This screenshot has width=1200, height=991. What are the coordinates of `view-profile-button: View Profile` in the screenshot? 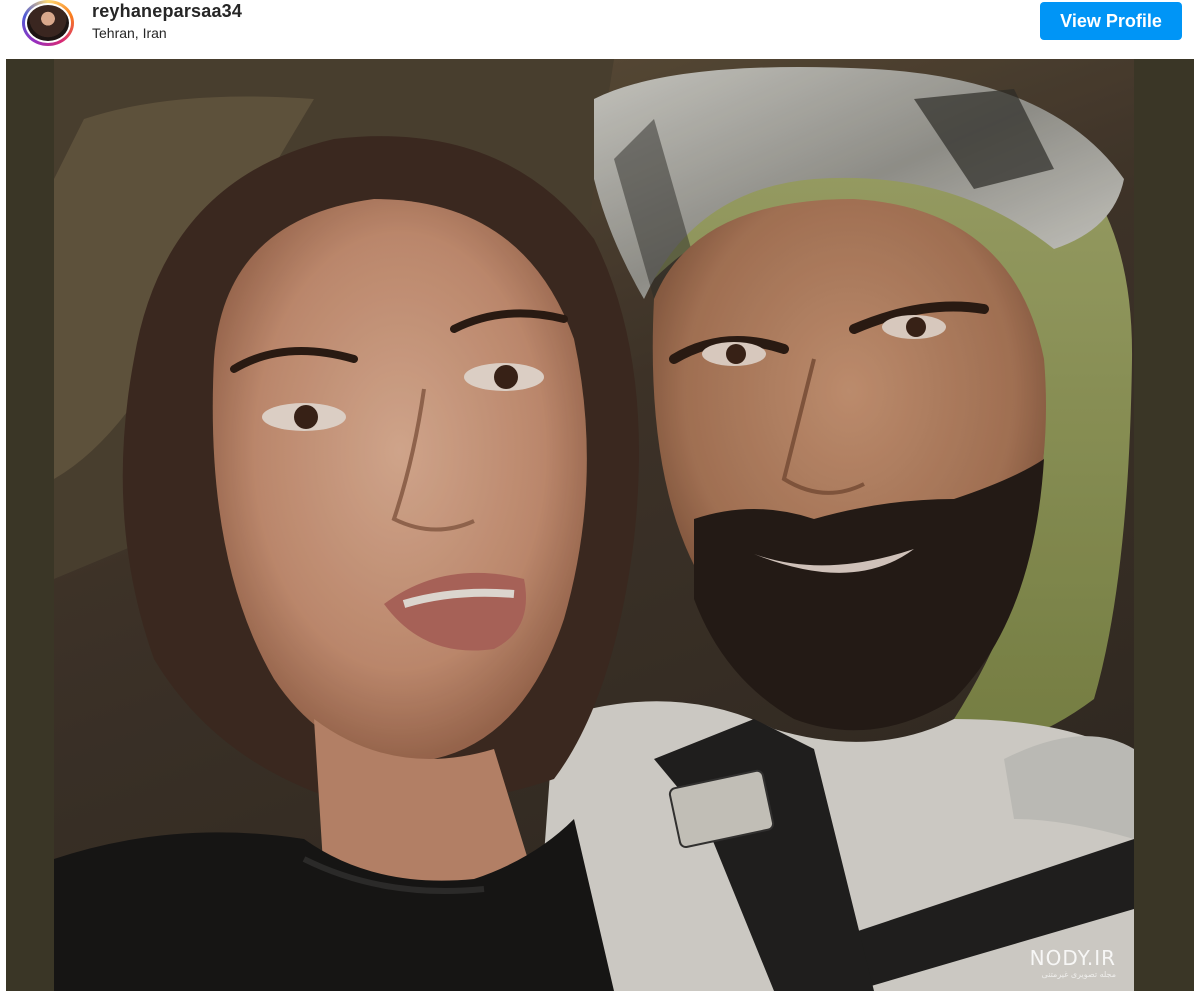 It's located at (1111, 21).